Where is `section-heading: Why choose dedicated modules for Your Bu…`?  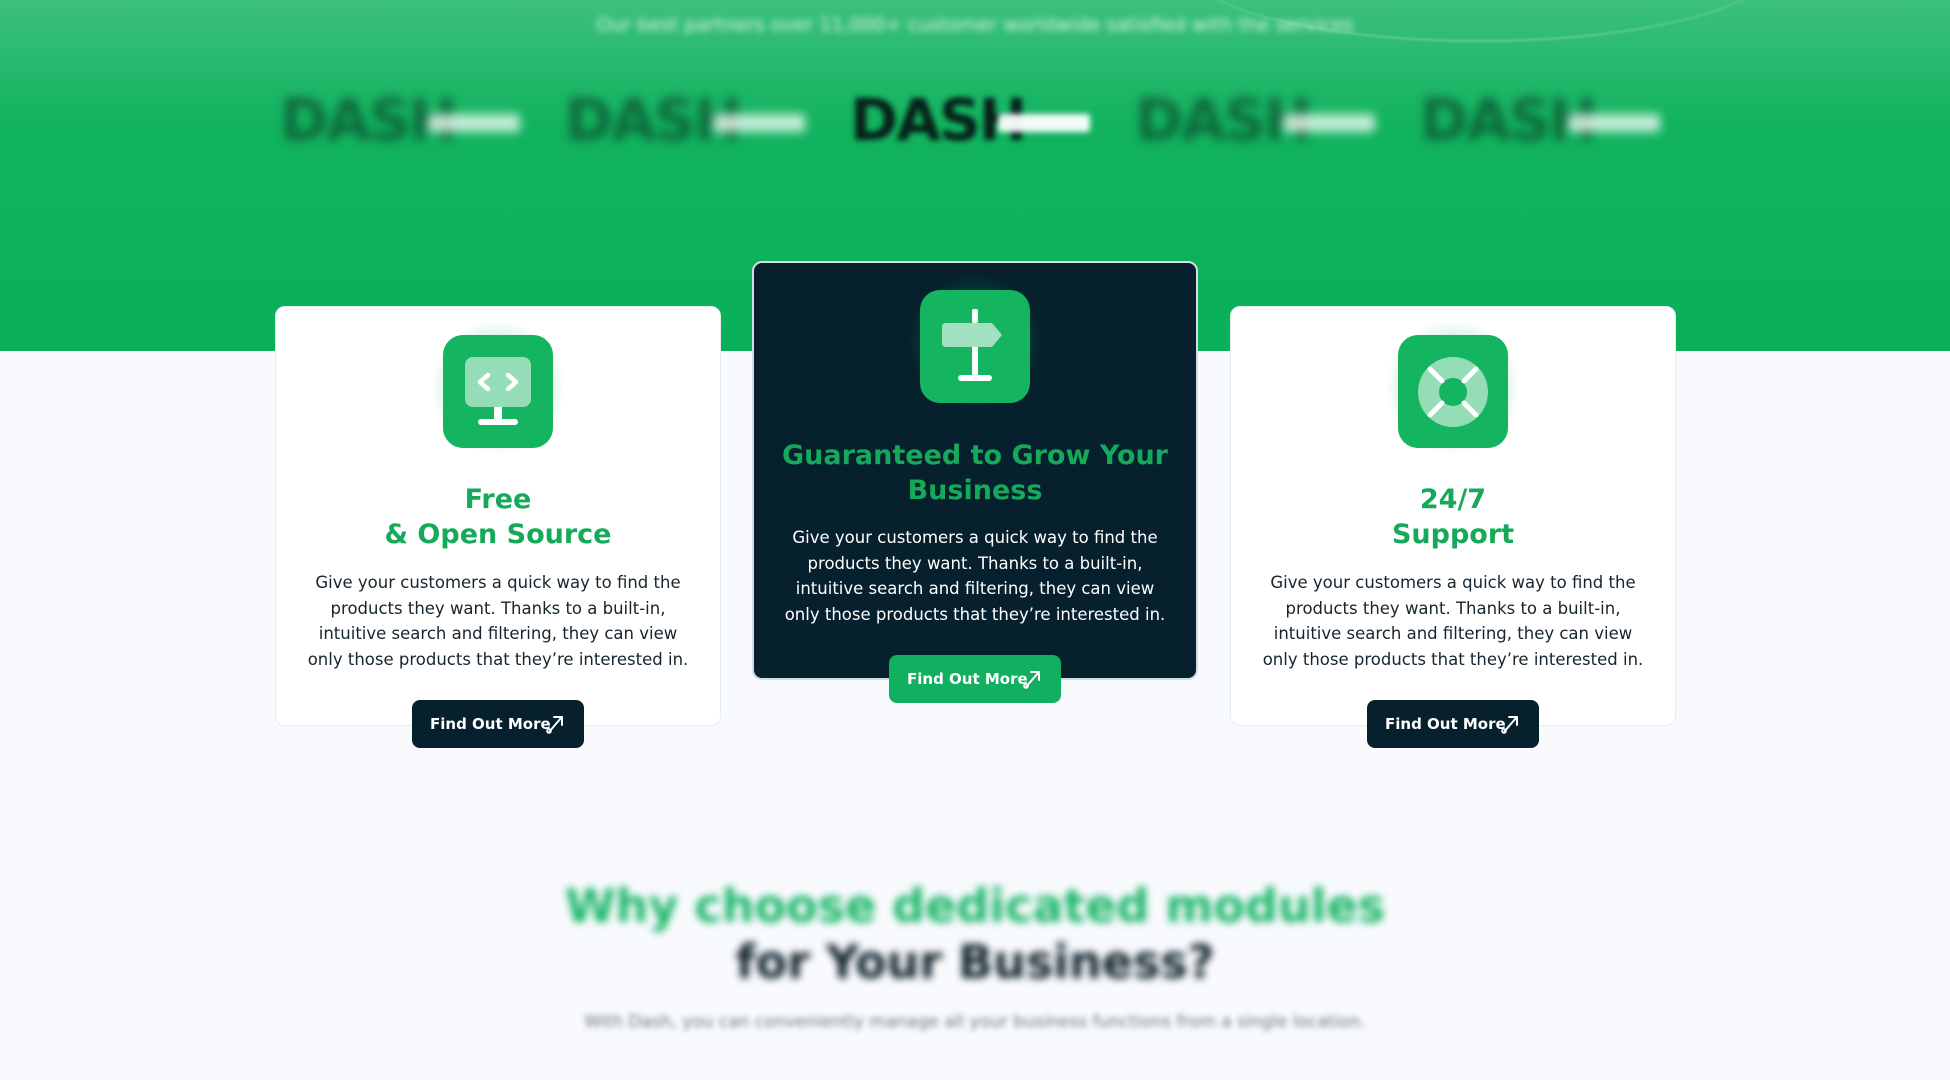 section-heading: Why choose dedicated modules for Your Bu… is located at coordinates (975, 934).